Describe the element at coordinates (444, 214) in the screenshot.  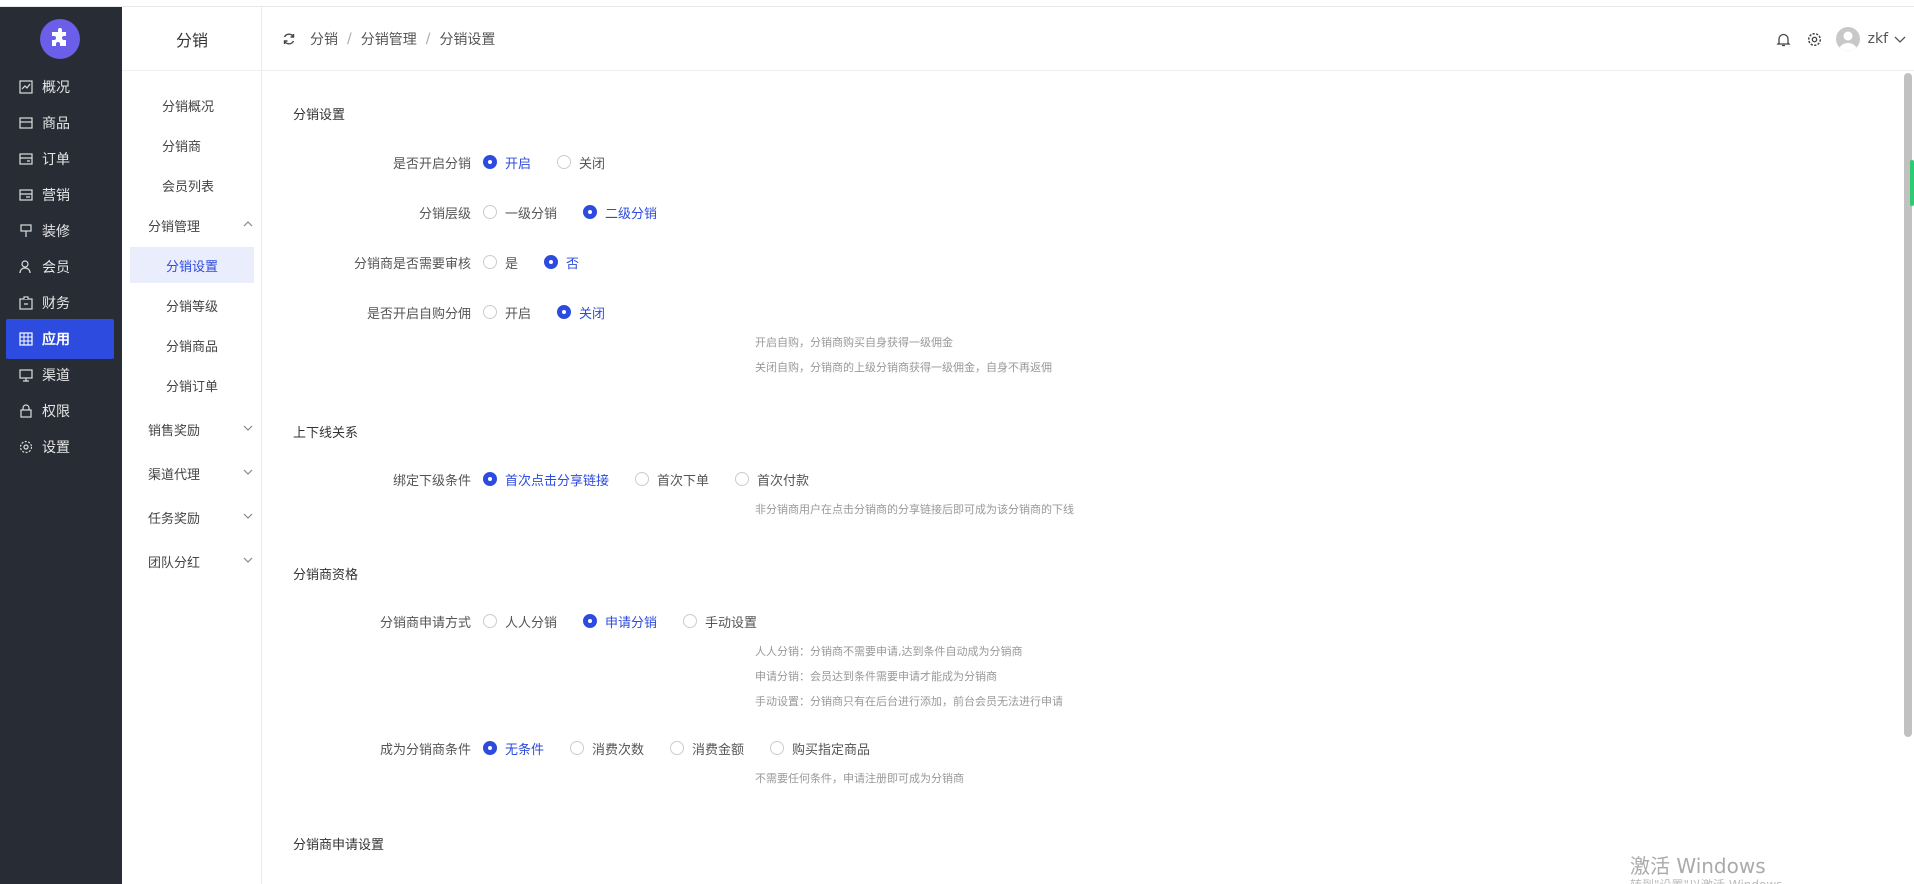
I see `field-label: 分销层级` at that location.